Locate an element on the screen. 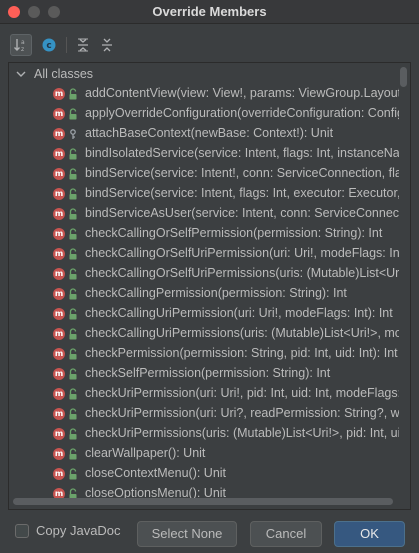  svg-text: c is located at coordinates (48, 46).